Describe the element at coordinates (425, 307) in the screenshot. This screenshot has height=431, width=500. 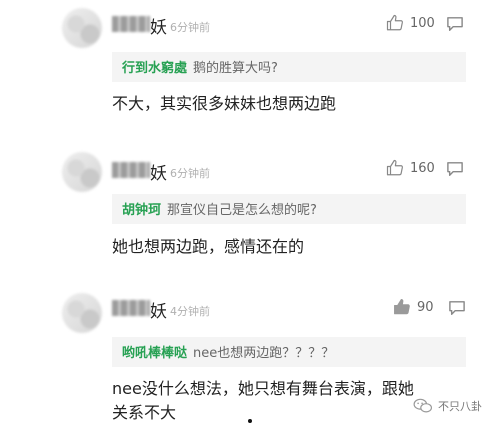
I see `like-count: 90` at that location.